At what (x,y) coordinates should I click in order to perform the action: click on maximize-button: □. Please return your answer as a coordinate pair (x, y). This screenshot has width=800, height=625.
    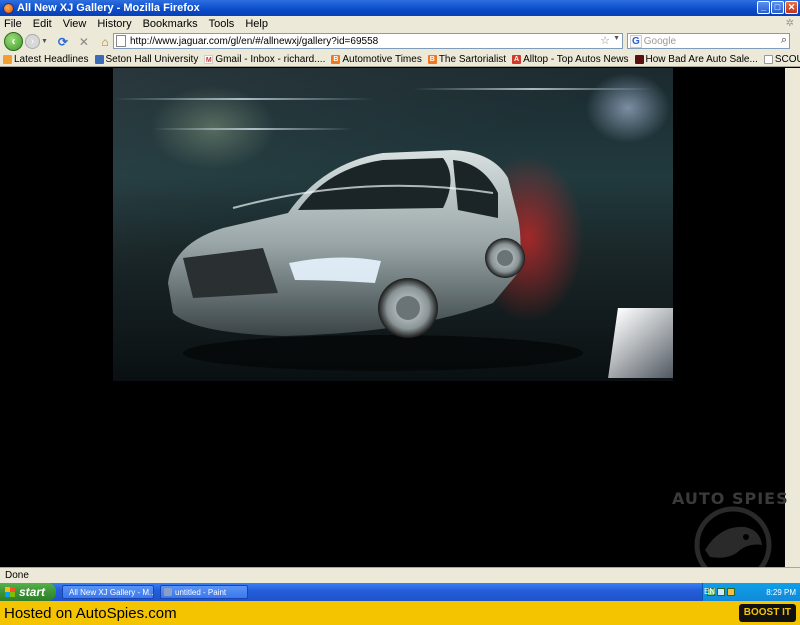
    Looking at the image, I should click on (777, 7).